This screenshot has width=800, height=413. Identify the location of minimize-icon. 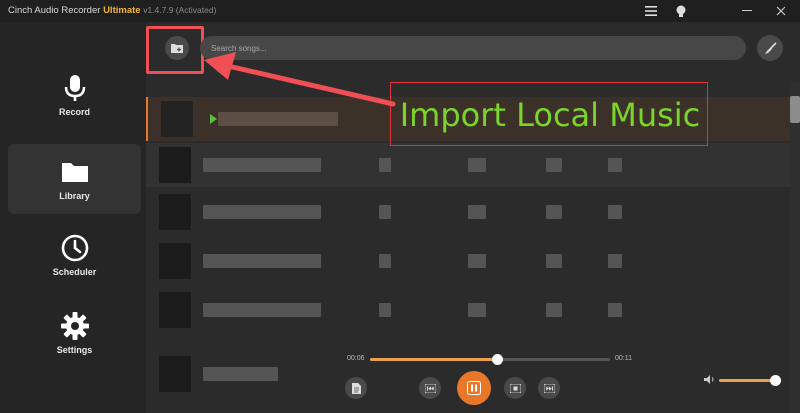
(747, 10).